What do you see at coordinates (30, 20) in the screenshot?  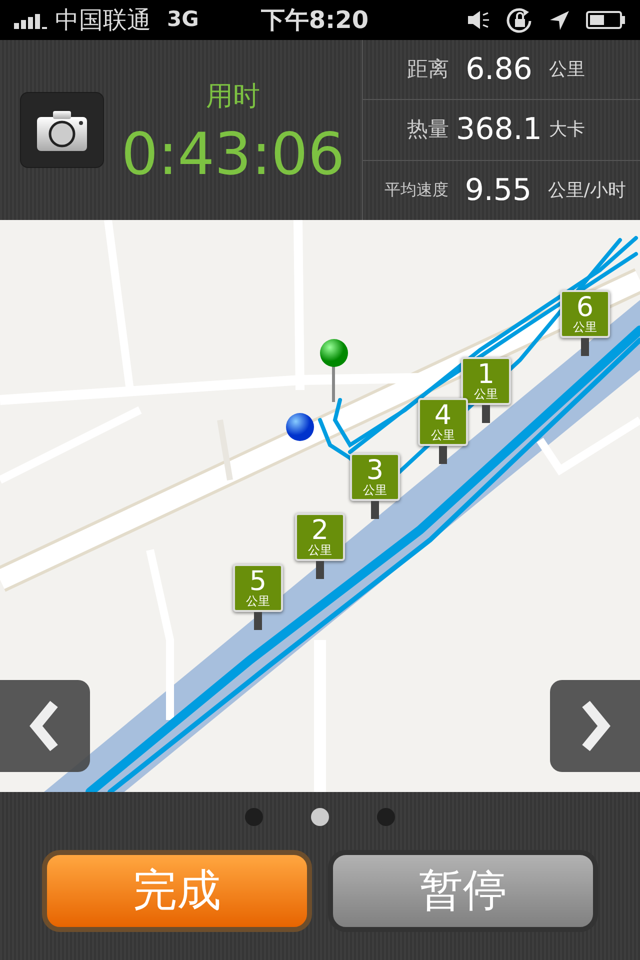 I see `signal-icon` at bounding box center [30, 20].